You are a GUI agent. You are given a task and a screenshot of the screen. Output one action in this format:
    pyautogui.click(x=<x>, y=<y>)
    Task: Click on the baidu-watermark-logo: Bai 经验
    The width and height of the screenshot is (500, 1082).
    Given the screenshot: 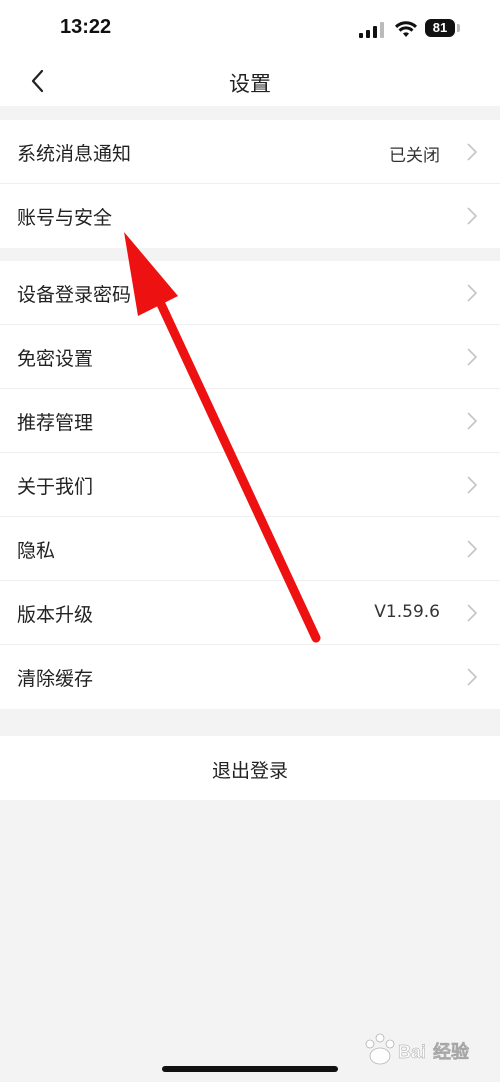 What is the action you would take?
    pyautogui.click(x=417, y=1049)
    